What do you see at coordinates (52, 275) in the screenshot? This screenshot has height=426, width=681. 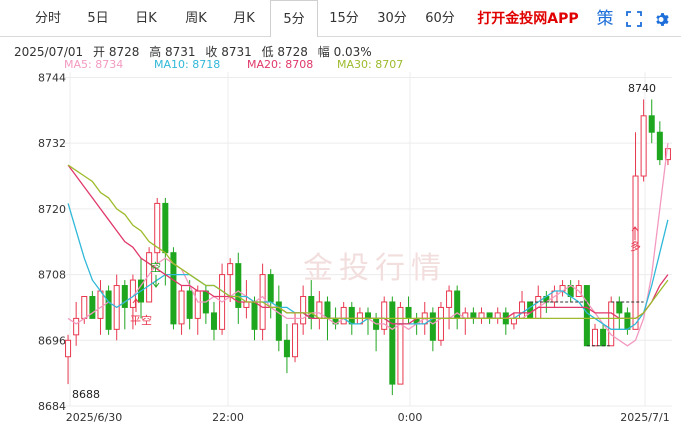 I see `y-tick-label: 8708` at bounding box center [52, 275].